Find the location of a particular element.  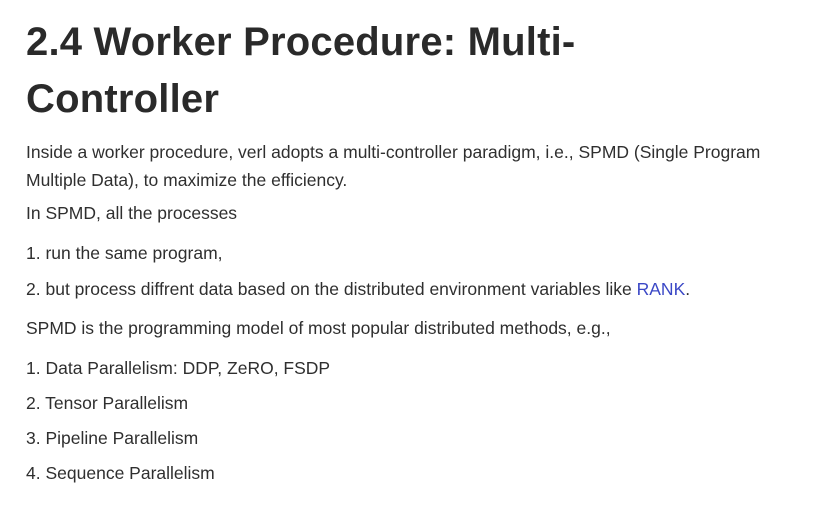

list-item-text: Sequence Parallelism is located at coordinates (130, 473).